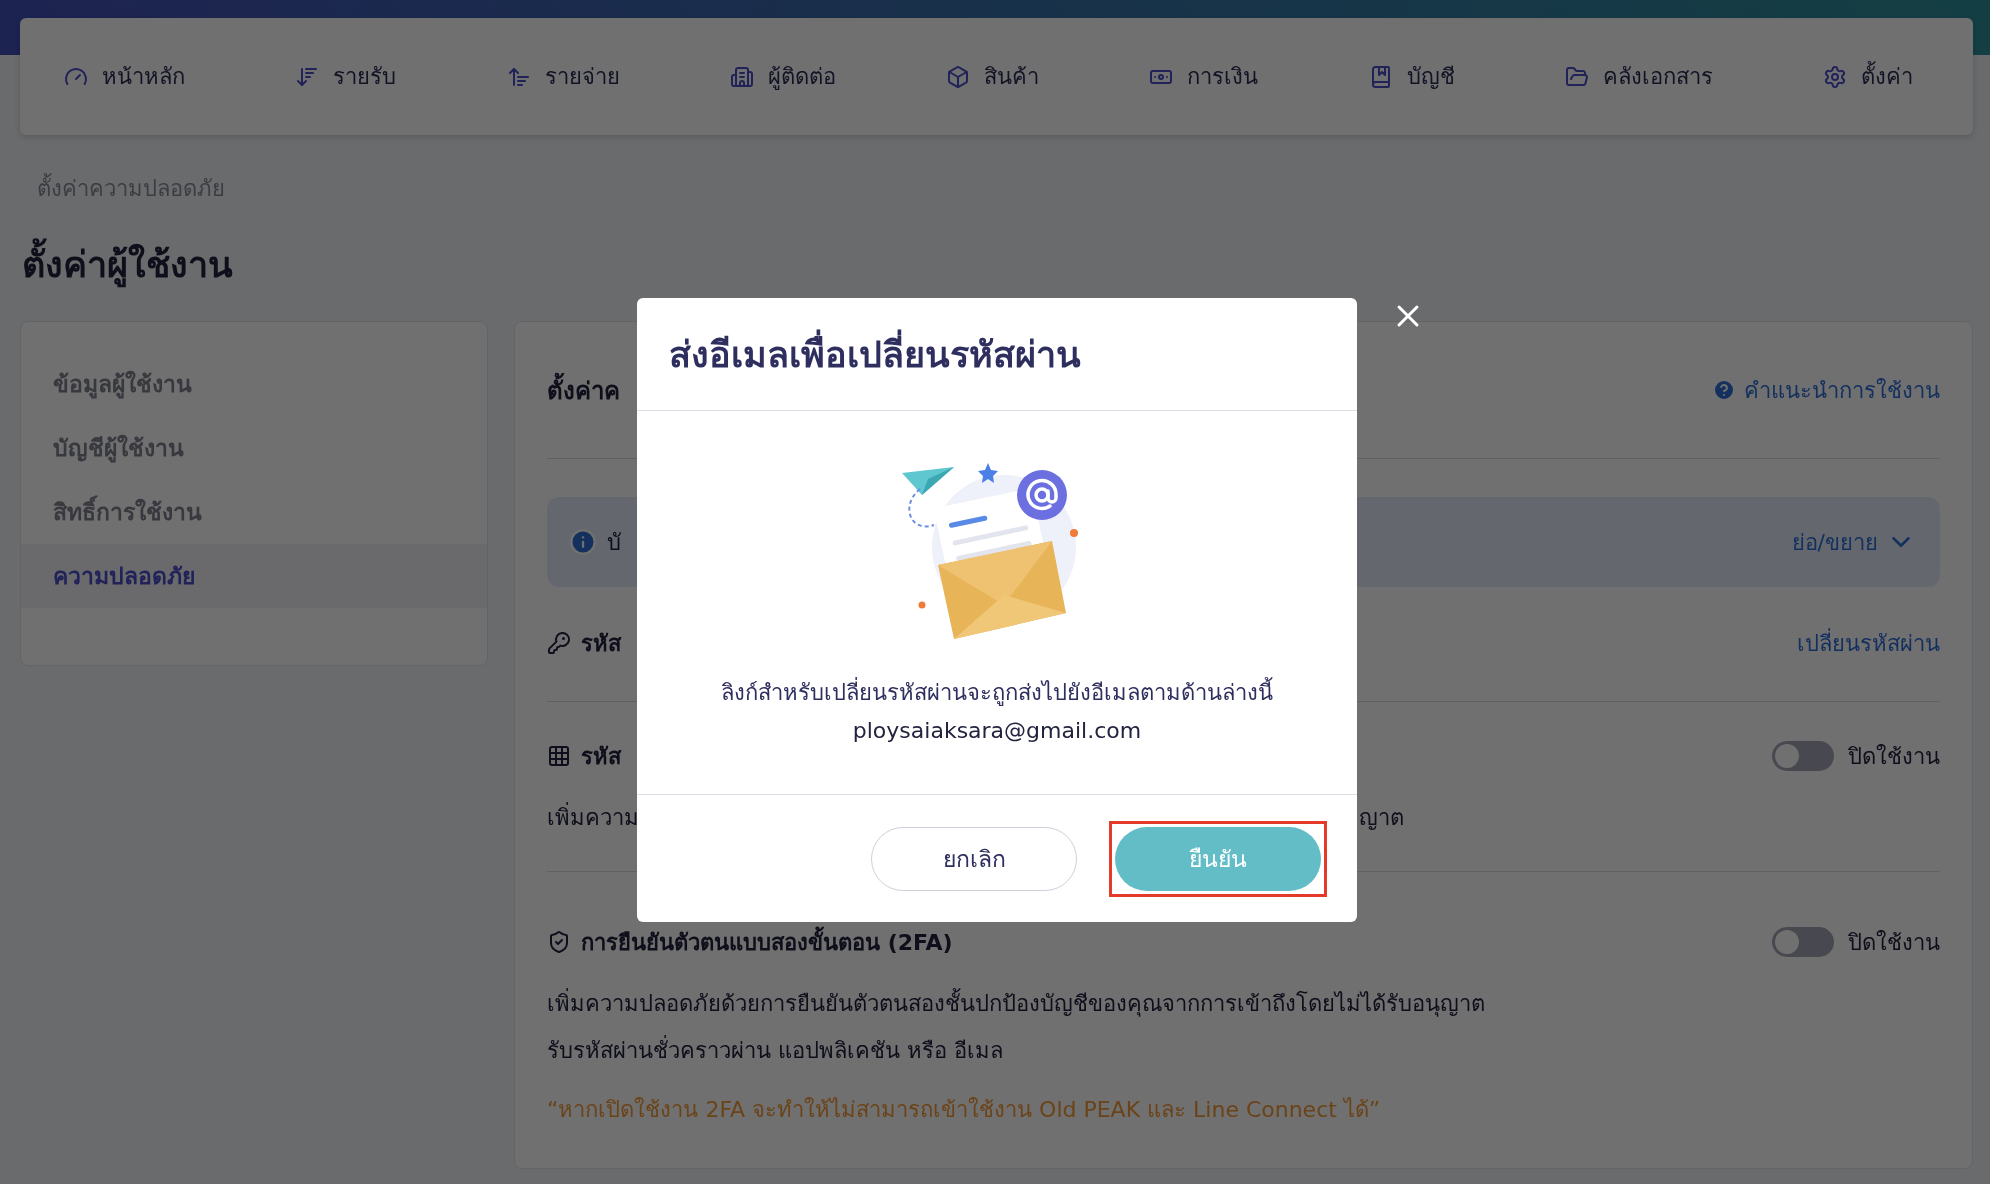  What do you see at coordinates (1016, 1050) in the screenshot?
I see `section-description: รับรหัสผ่านชั่วคราวผ่าน แอปพลิเคชัน หรือ อีเมล` at bounding box center [1016, 1050].